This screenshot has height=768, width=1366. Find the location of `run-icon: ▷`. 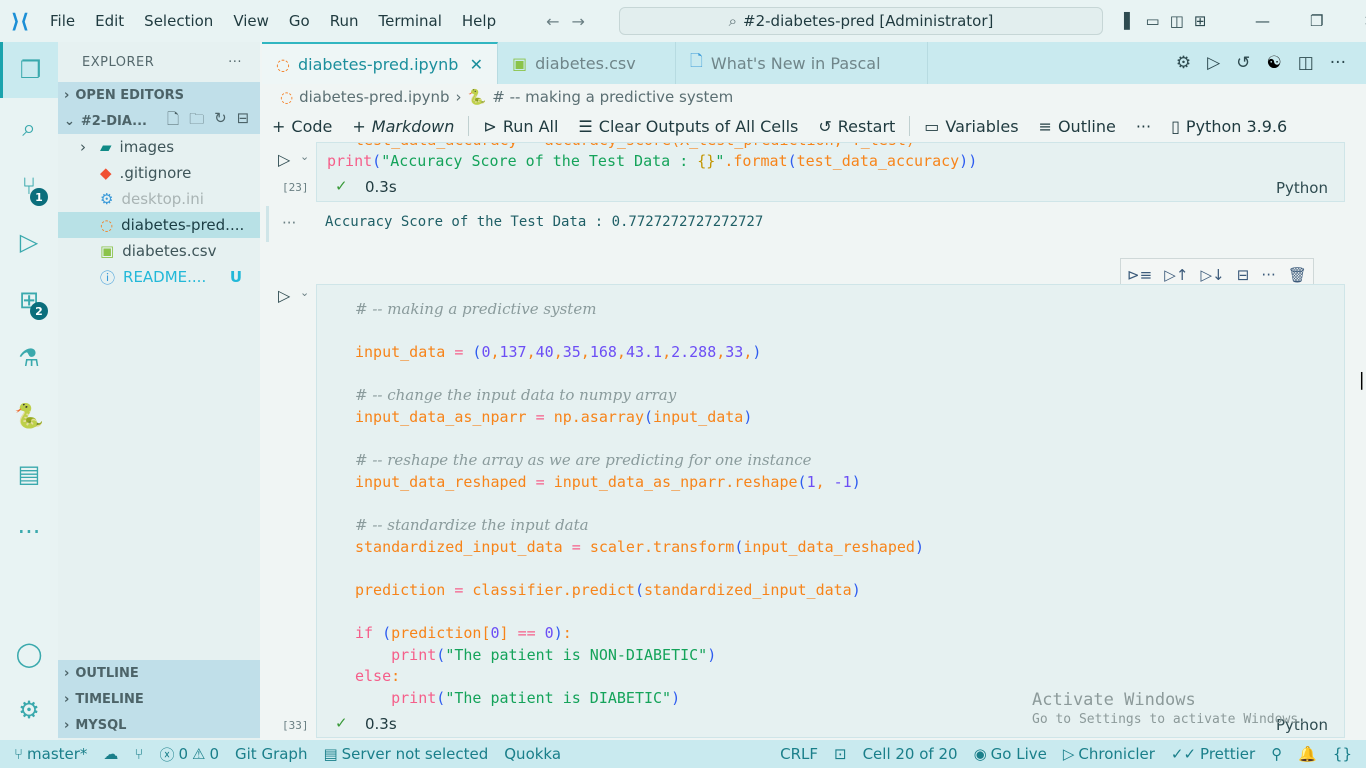

run-icon: ▷ is located at coordinates (1213, 63).